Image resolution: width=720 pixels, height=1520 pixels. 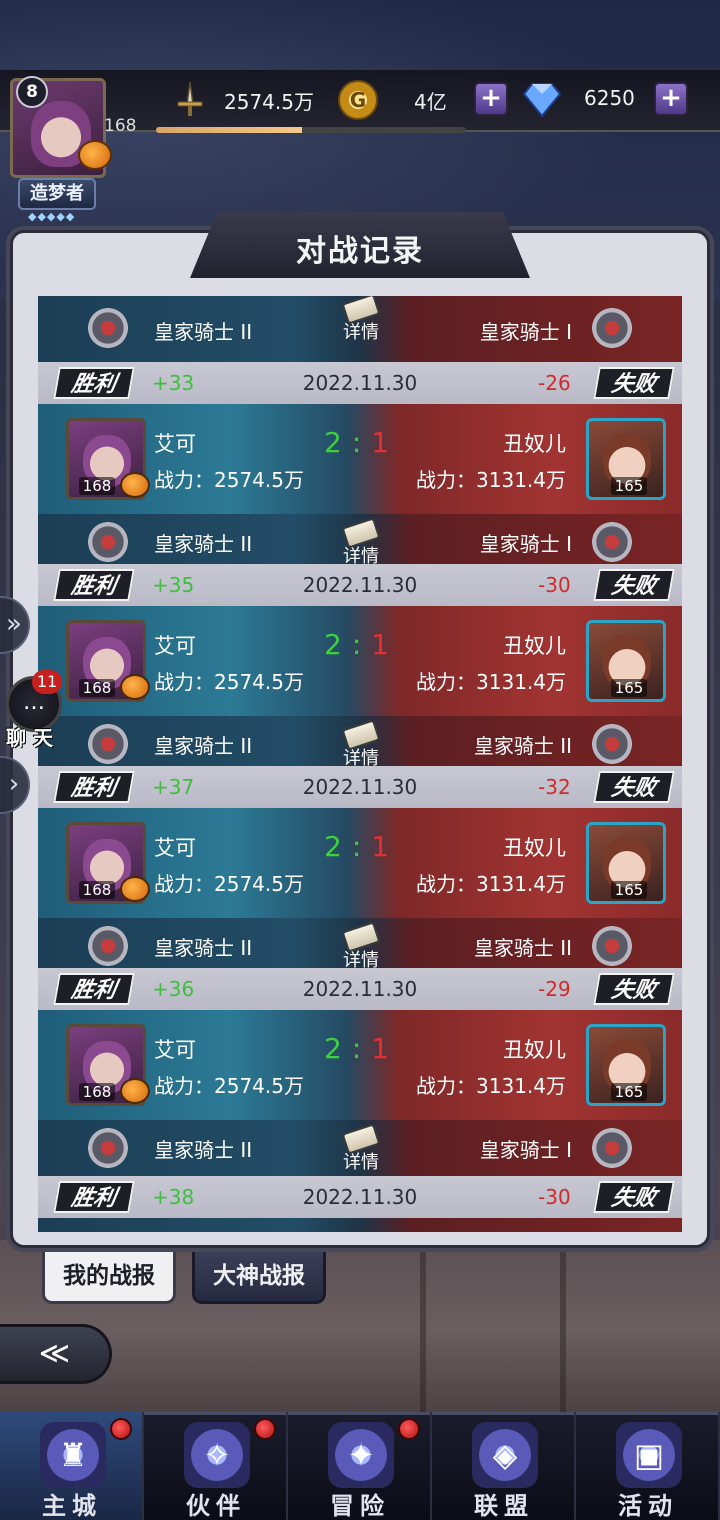 What do you see at coordinates (360, 989) in the screenshot?
I see `result-strip: 胜利 +36 2022.11.30 -29 失败` at bounding box center [360, 989].